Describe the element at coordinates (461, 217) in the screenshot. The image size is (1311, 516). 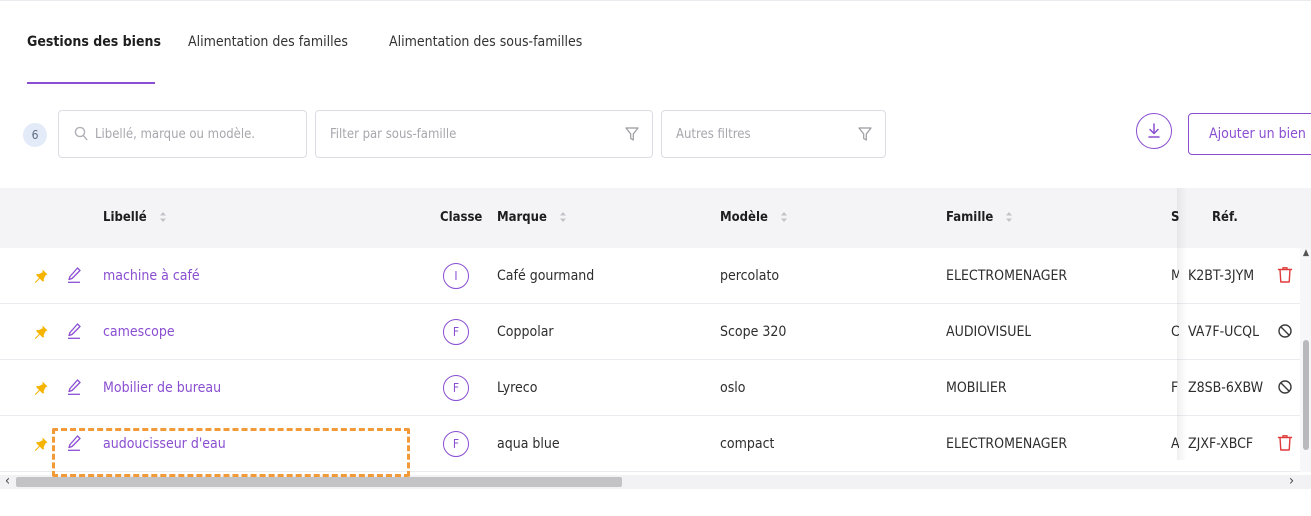
I see `column-header-classe: Classe` at that location.